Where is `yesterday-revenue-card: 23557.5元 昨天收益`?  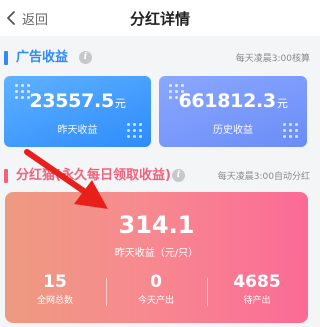
yesterday-revenue-card: 23557.5元 昨天收益 is located at coordinates (77, 111).